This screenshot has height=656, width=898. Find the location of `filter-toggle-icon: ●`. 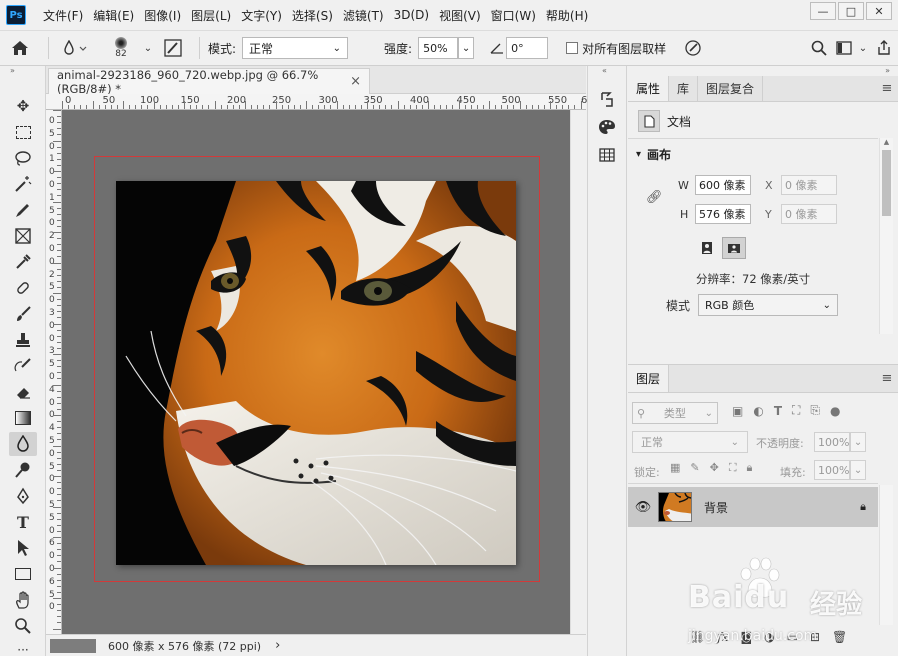

filter-toggle-icon: ● is located at coordinates (835, 411).